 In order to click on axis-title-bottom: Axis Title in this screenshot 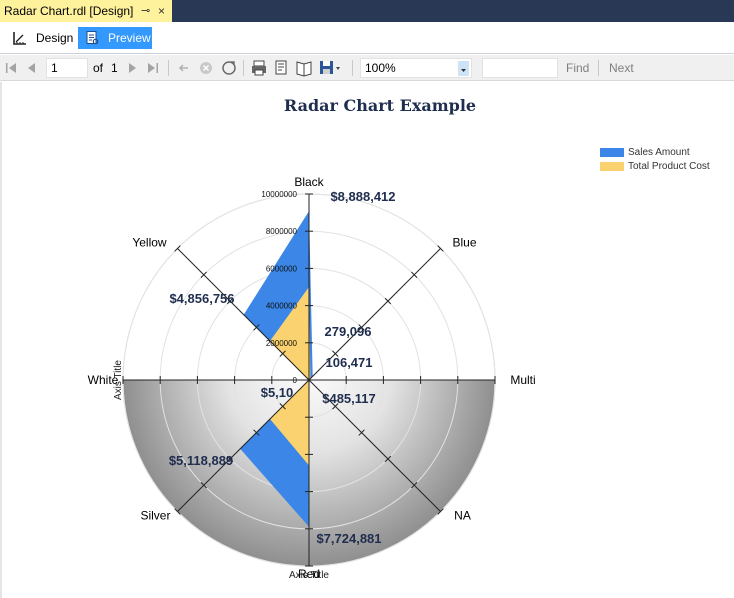, I will do `click(309, 575)`.